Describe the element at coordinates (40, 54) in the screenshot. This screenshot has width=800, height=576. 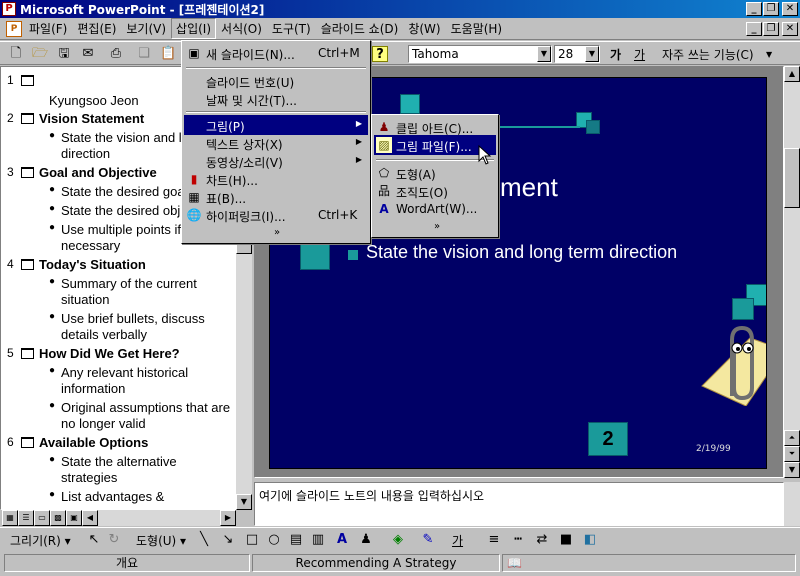
I see `open-folder-icon: 🗁` at that location.